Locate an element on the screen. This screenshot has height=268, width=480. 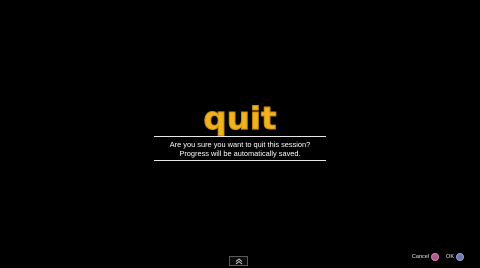
button-prompts: Cancel OK is located at coordinates (436, 257).